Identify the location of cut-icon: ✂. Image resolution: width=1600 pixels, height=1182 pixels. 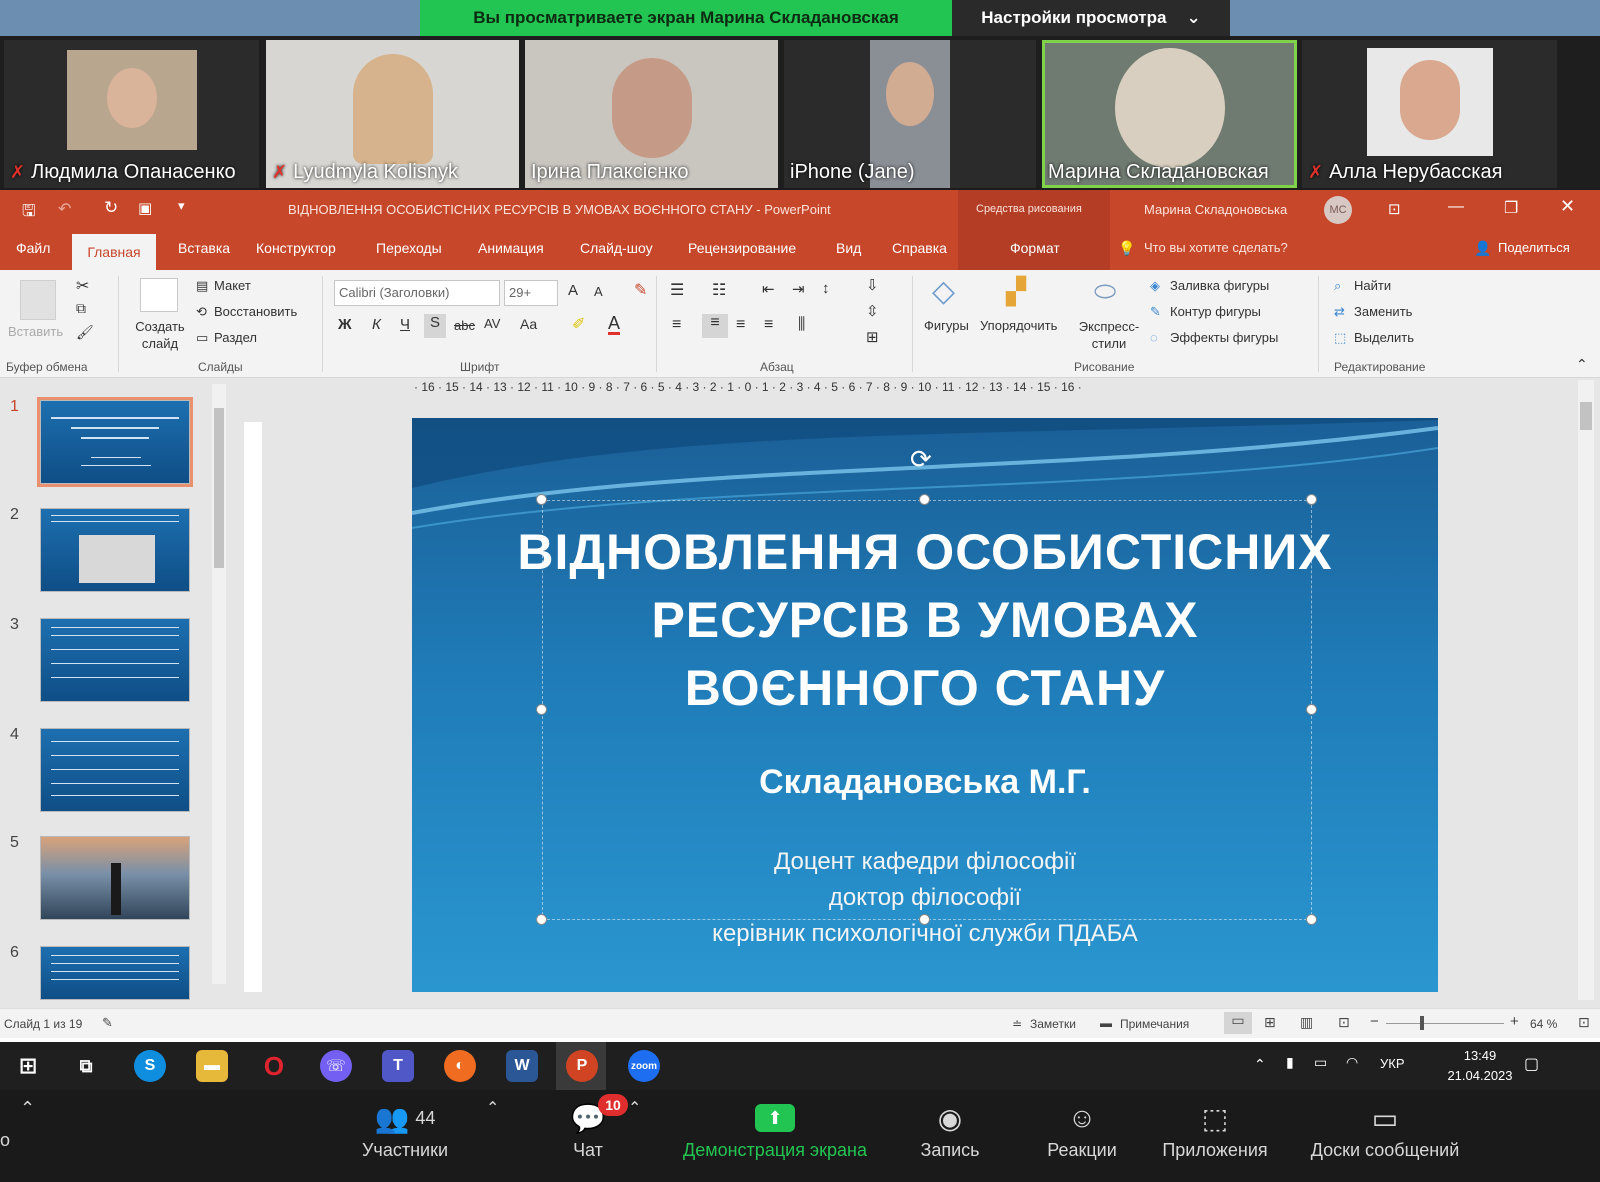
(82, 286).